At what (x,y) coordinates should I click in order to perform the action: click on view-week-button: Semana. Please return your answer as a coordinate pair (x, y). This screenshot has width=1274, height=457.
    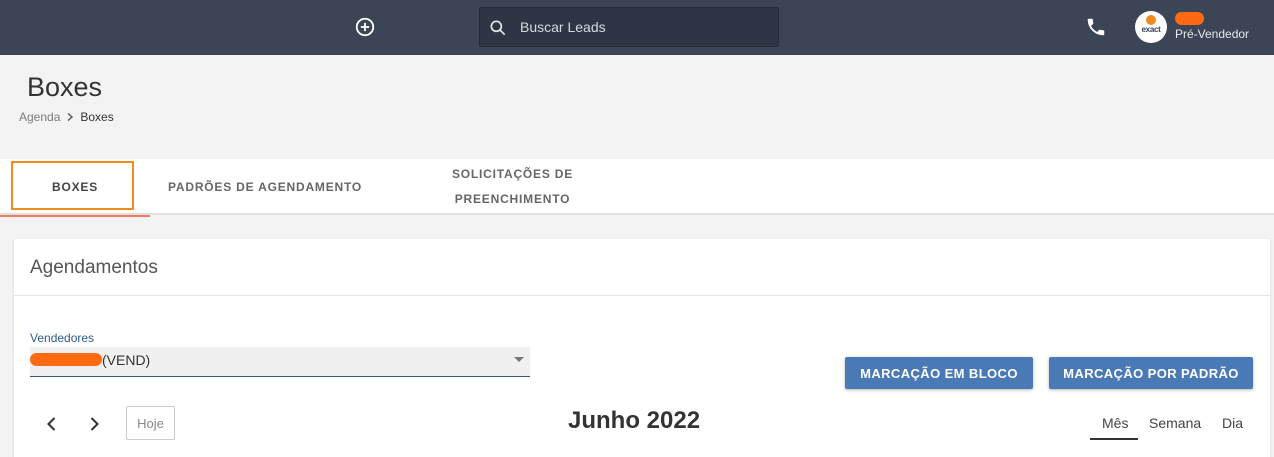
    Looking at the image, I should click on (1175, 423).